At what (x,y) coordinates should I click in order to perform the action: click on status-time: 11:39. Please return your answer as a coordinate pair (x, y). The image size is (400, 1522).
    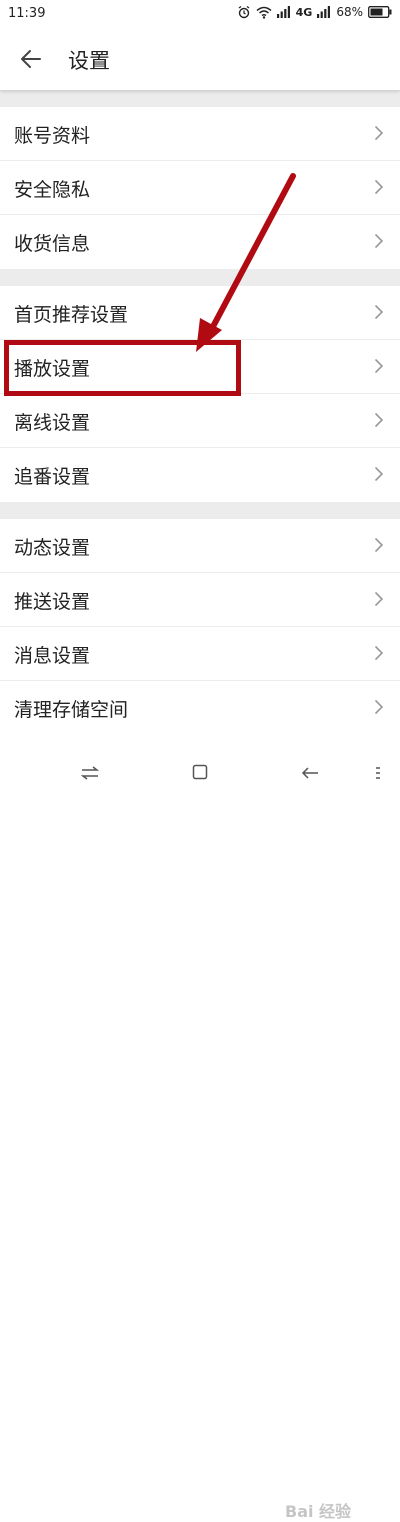
    Looking at the image, I should click on (27, 13).